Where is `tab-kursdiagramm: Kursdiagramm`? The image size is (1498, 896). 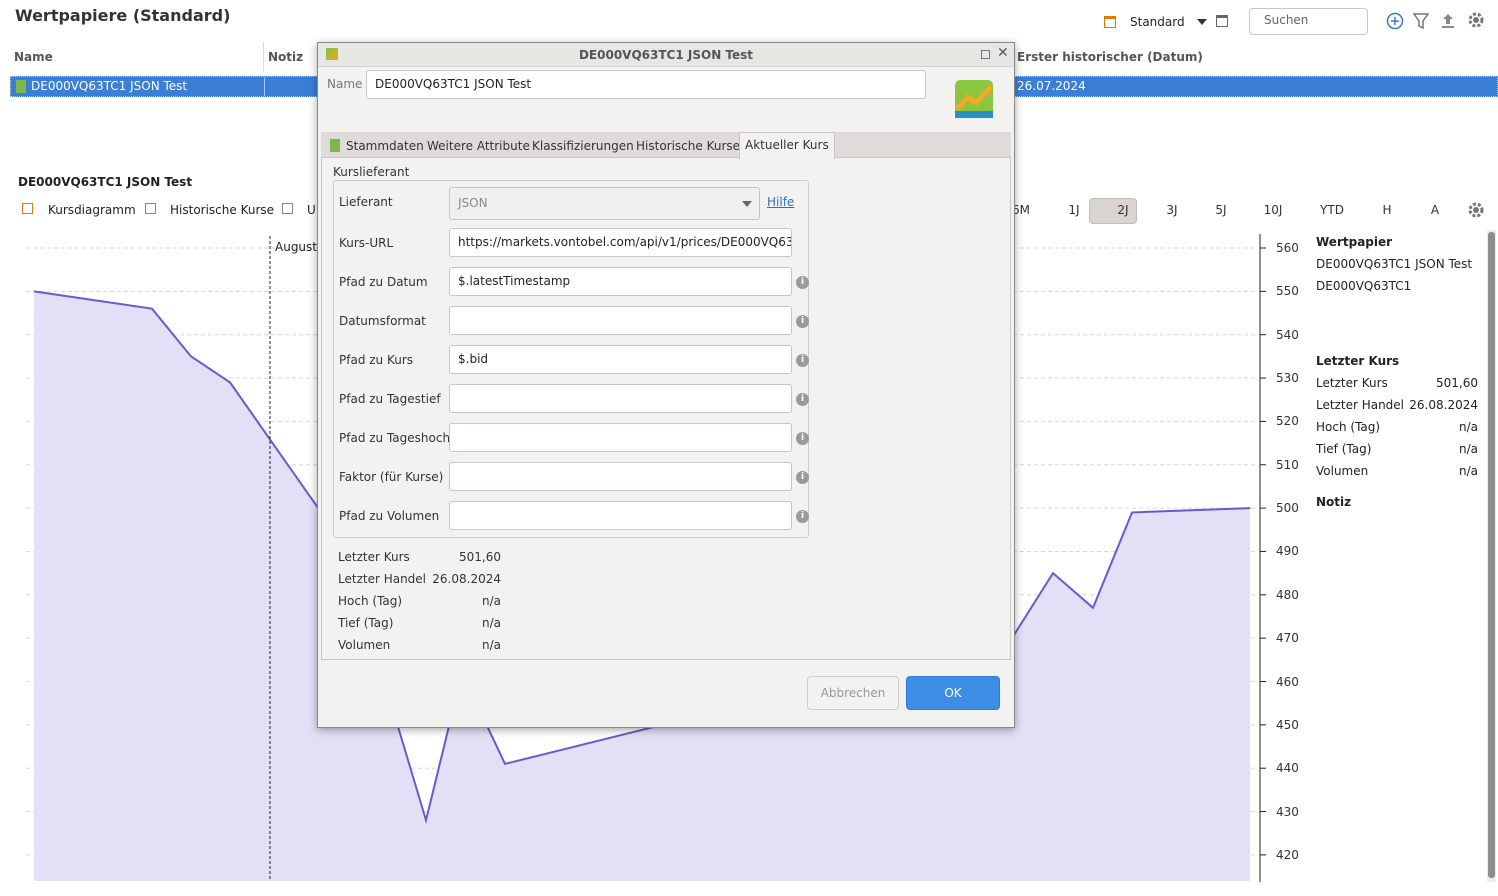 tab-kursdiagramm: Kursdiagramm is located at coordinates (92, 210).